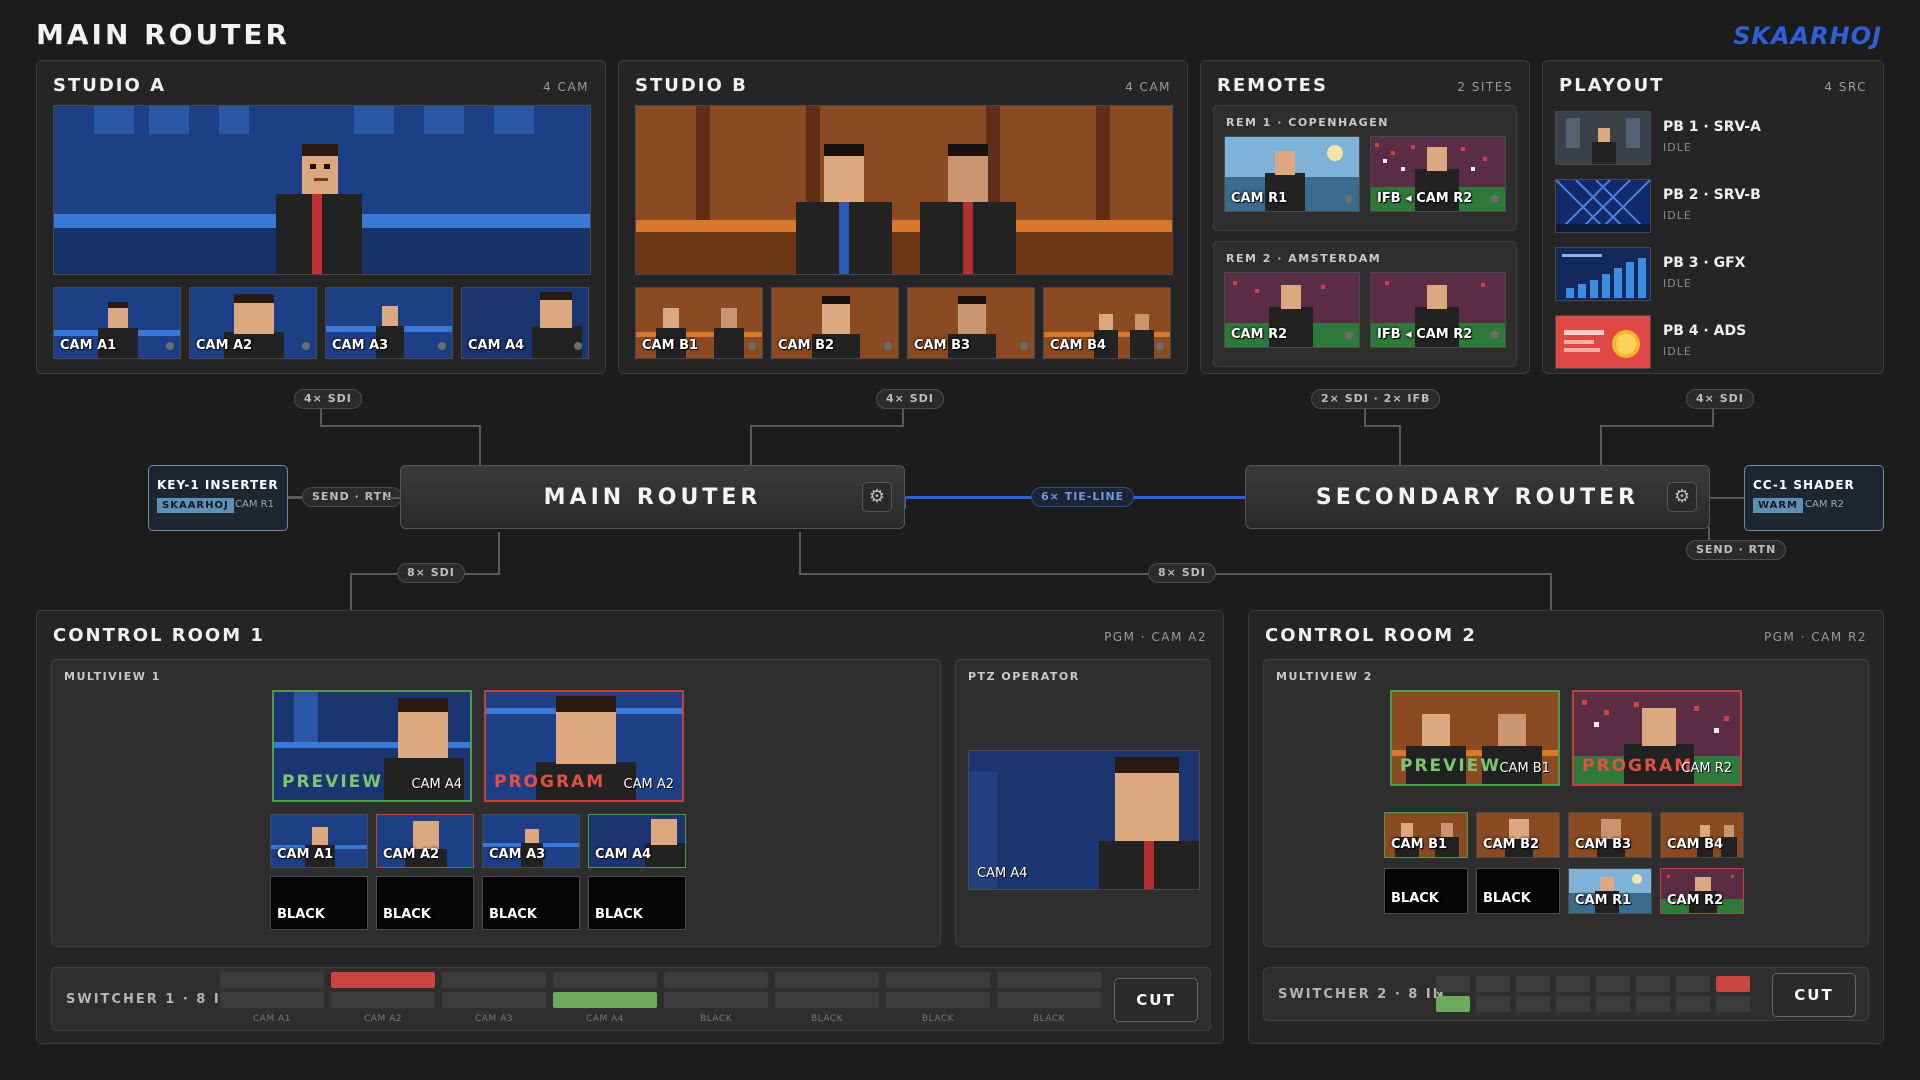 This screenshot has height=1080, width=1920. What do you see at coordinates (1695, 900) in the screenshot?
I see `mv-cam-label: CAM R2` at bounding box center [1695, 900].